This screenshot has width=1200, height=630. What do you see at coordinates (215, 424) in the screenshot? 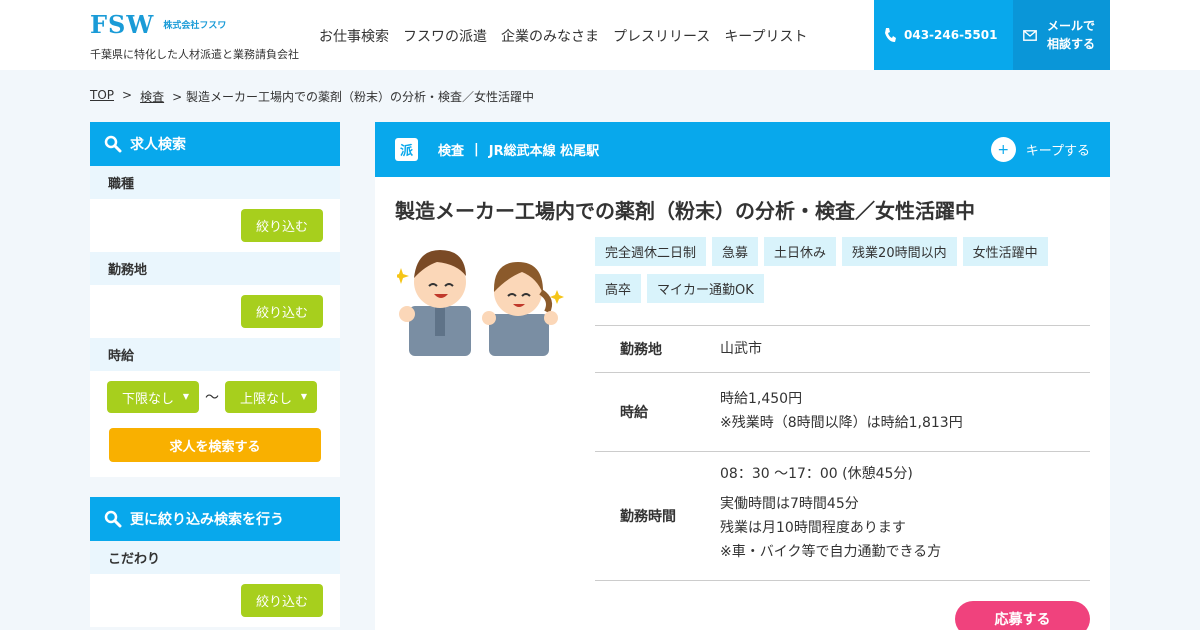
I see `wage-row: 下限なし ▼ 〜 上限なし ▼ 求人を検索する` at bounding box center [215, 424].